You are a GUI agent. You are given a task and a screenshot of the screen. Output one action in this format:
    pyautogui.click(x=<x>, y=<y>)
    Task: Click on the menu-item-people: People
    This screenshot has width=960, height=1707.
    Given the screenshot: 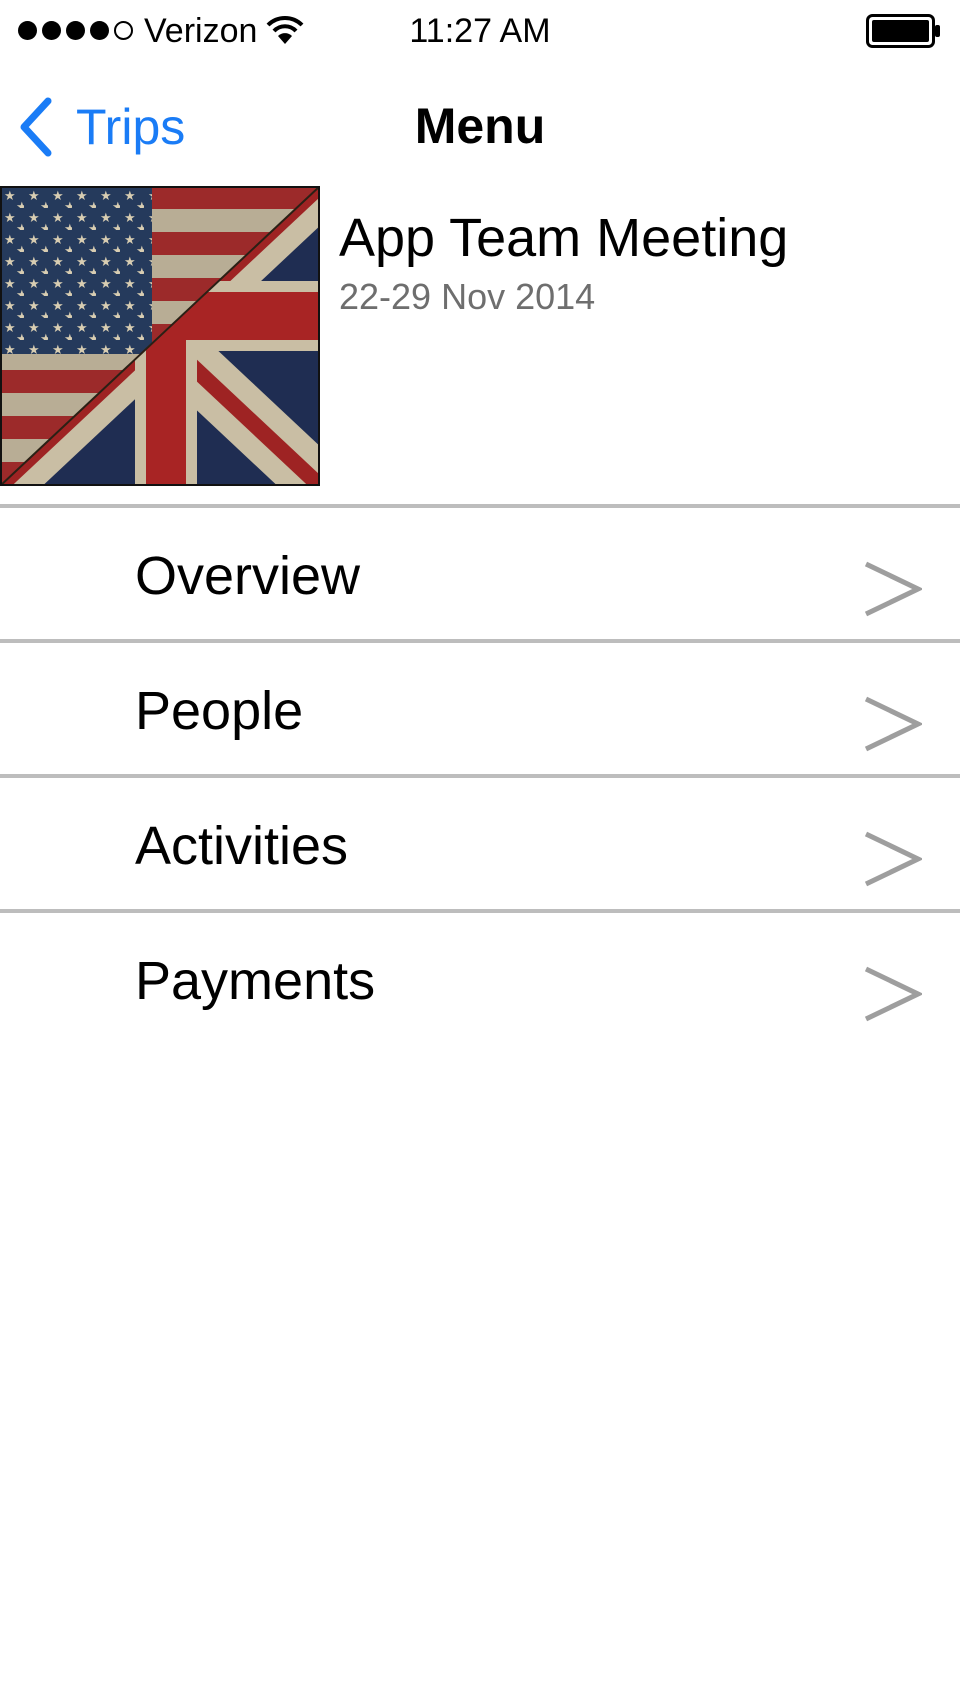 What is the action you would take?
    pyautogui.click(x=480, y=706)
    